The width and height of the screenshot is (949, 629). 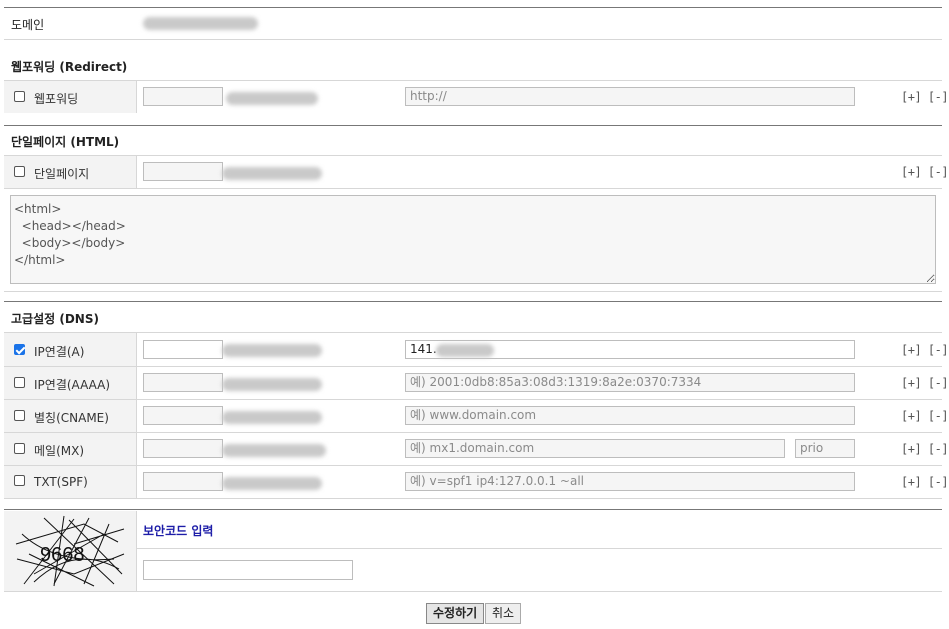 I want to click on domain-label: 도메인, so click(x=28, y=25).